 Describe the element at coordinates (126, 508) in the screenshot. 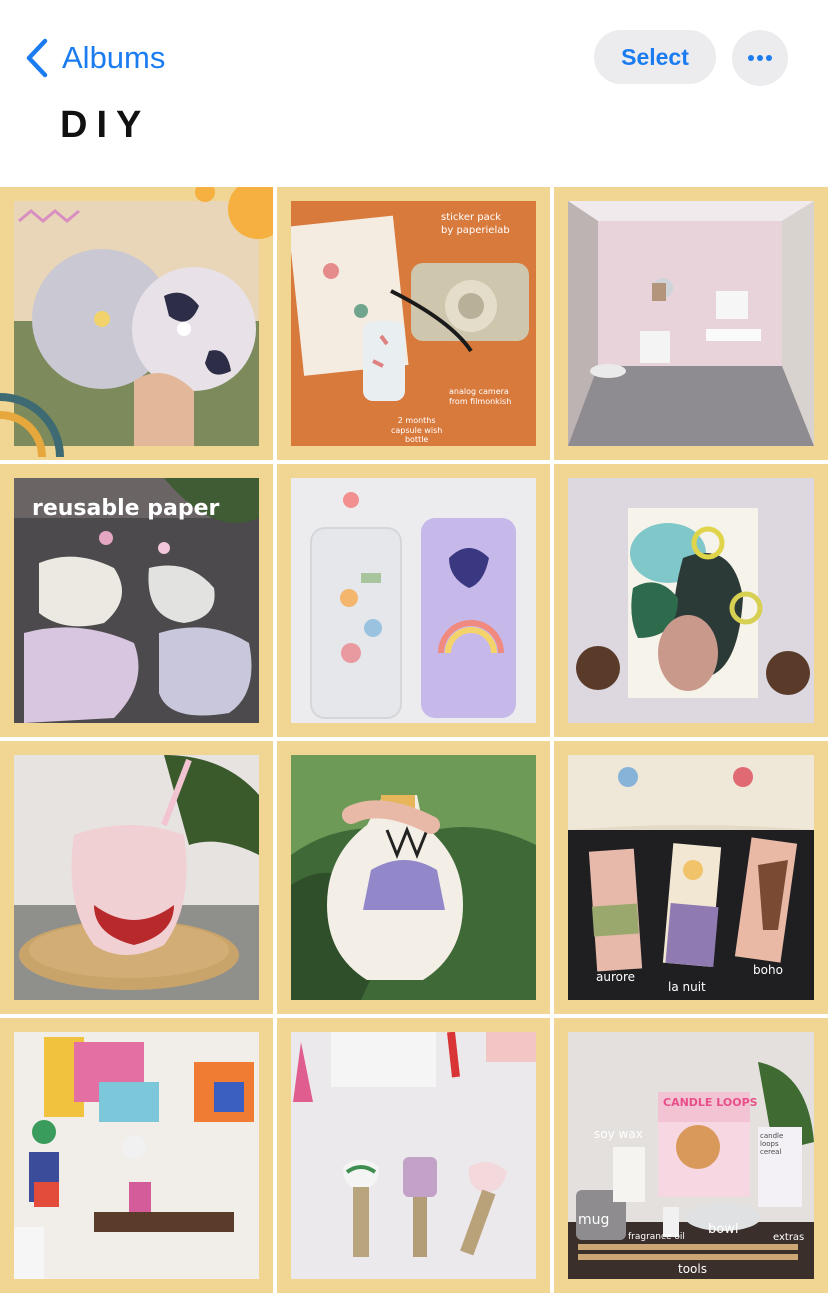

I see `caption-reusable-paper: reusable paper` at that location.